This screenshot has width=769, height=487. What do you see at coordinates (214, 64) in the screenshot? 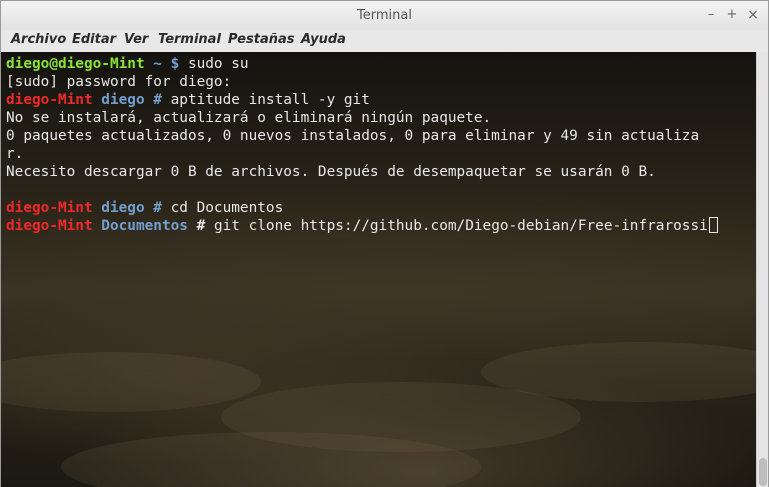
I see `command-text: sudo su` at bounding box center [214, 64].